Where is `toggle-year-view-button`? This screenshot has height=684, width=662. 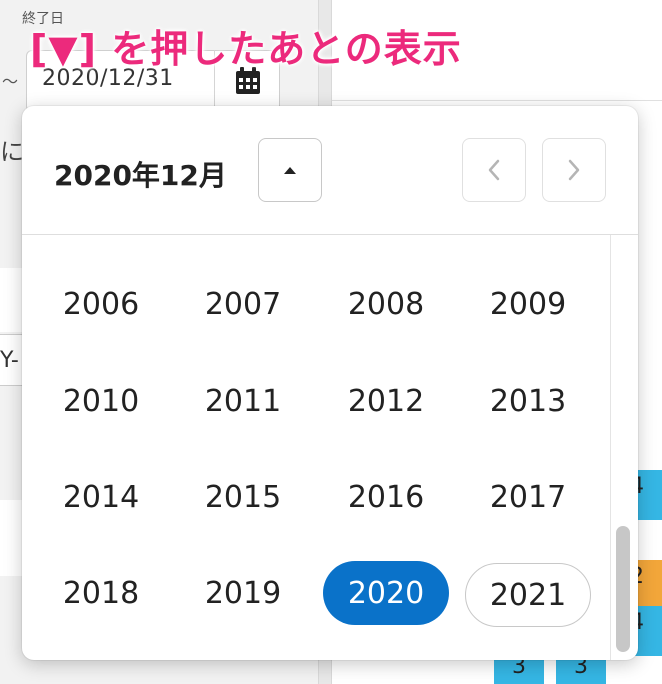 toggle-year-view-button is located at coordinates (290, 170).